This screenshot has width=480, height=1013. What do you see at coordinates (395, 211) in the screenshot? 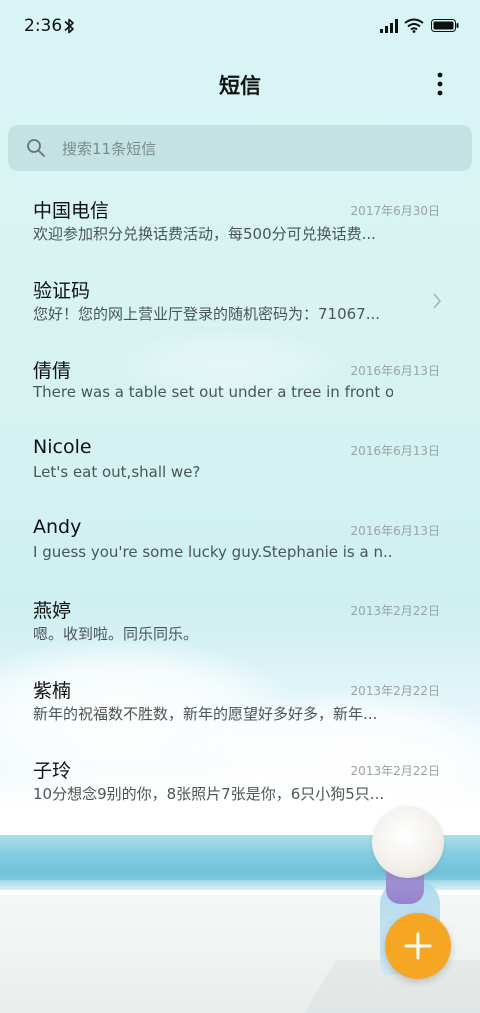
I see `message-date: 2017年6月30日` at bounding box center [395, 211].